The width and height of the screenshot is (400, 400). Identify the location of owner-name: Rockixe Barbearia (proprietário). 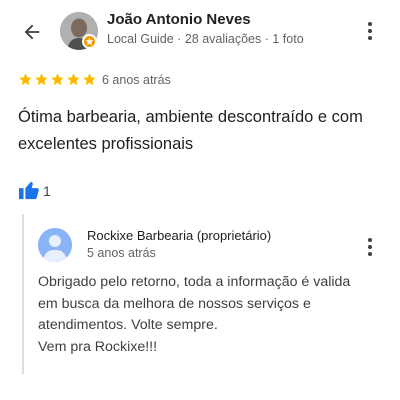
(179, 235).